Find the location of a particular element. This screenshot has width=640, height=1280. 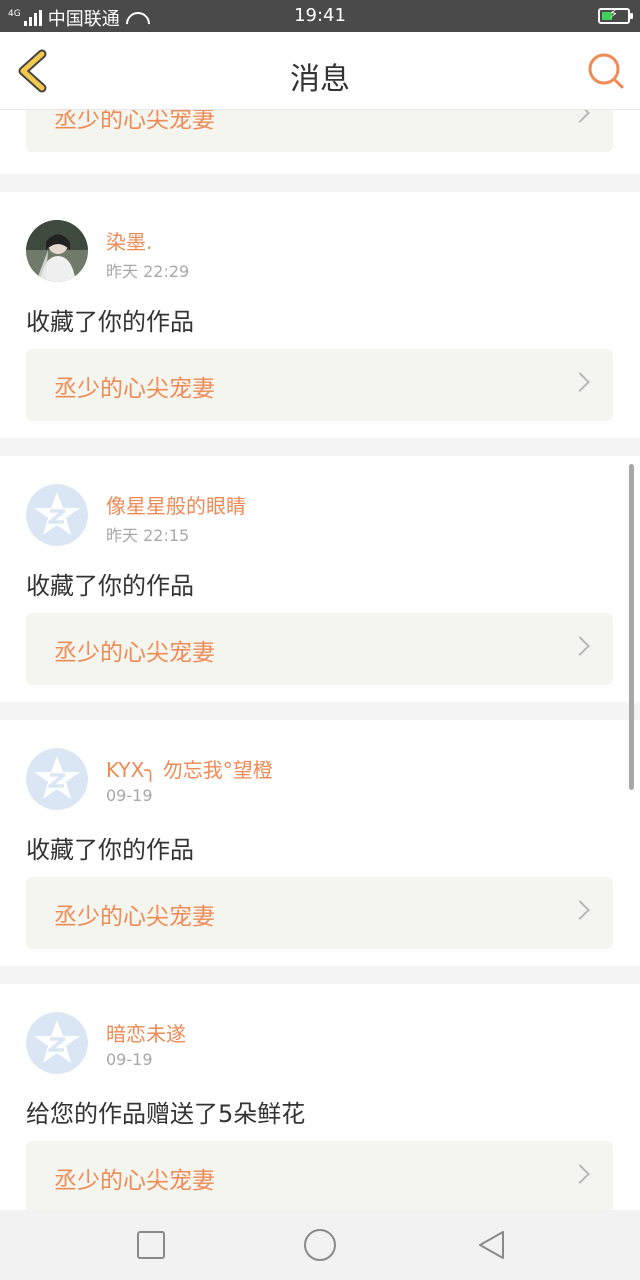

circle-icon is located at coordinates (320, 1245).